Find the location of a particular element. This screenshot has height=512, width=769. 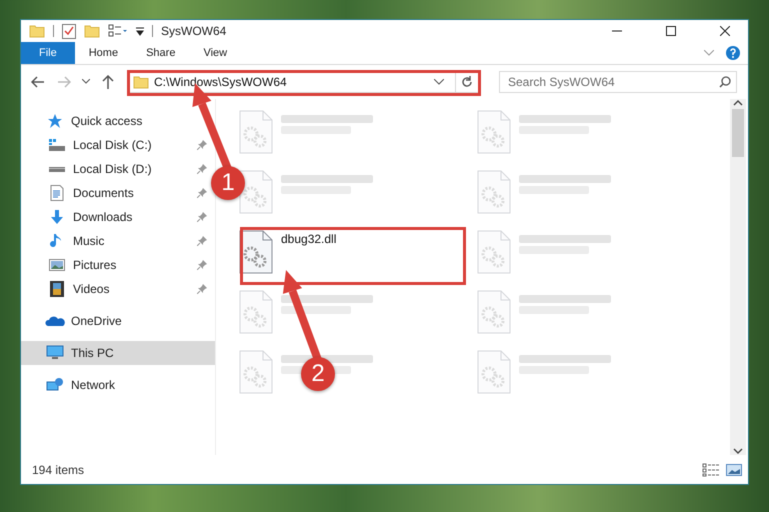

cloud-icon is located at coordinates (55, 321).